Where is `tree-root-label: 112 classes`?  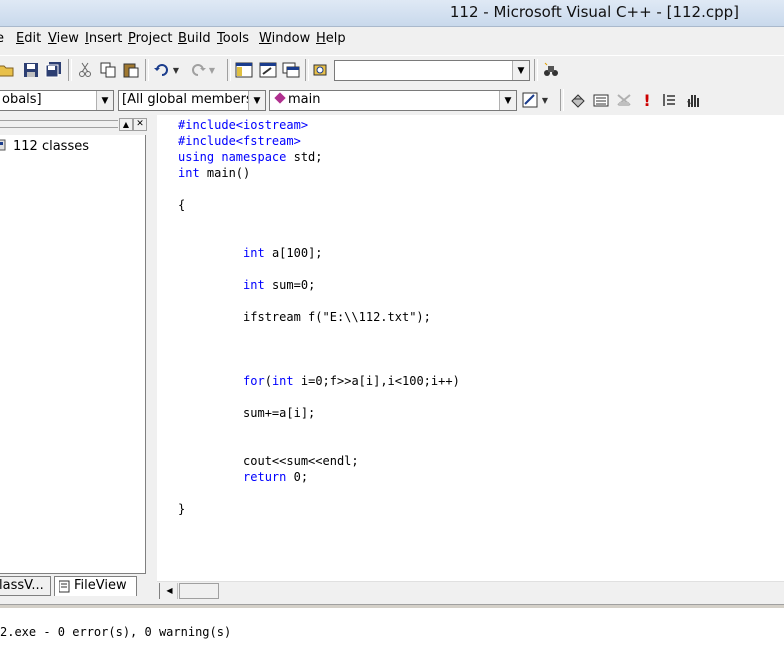
tree-root-label: 112 classes is located at coordinates (51, 146).